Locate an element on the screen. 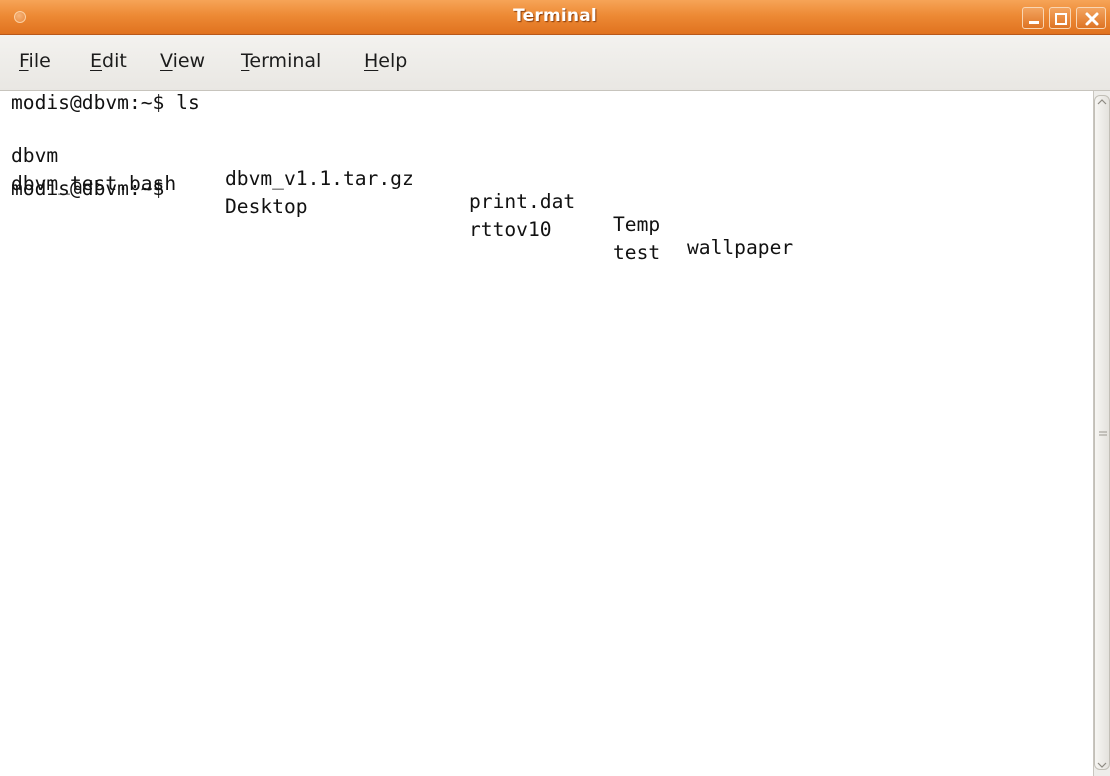 This screenshot has height=776, width=1110. ls-entry: Temp is located at coordinates (637, 224).